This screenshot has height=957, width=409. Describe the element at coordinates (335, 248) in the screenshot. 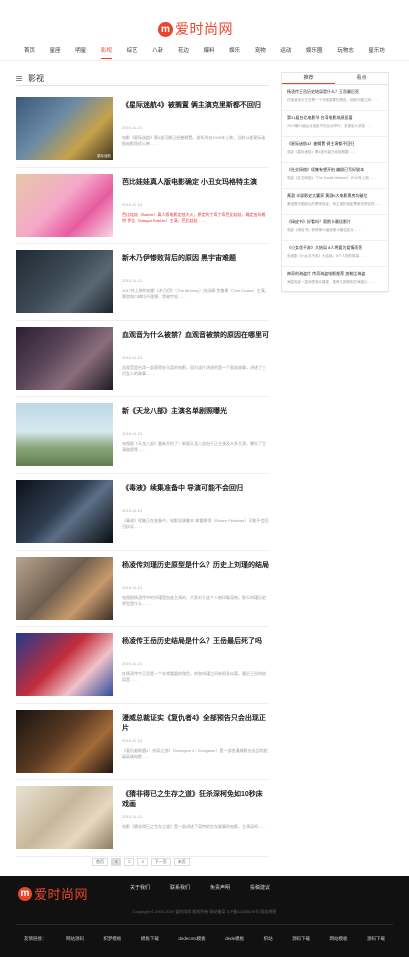

I see `sidebar-item-title: 《小女花不弃》大结局 8人将要为爱情而死` at that location.